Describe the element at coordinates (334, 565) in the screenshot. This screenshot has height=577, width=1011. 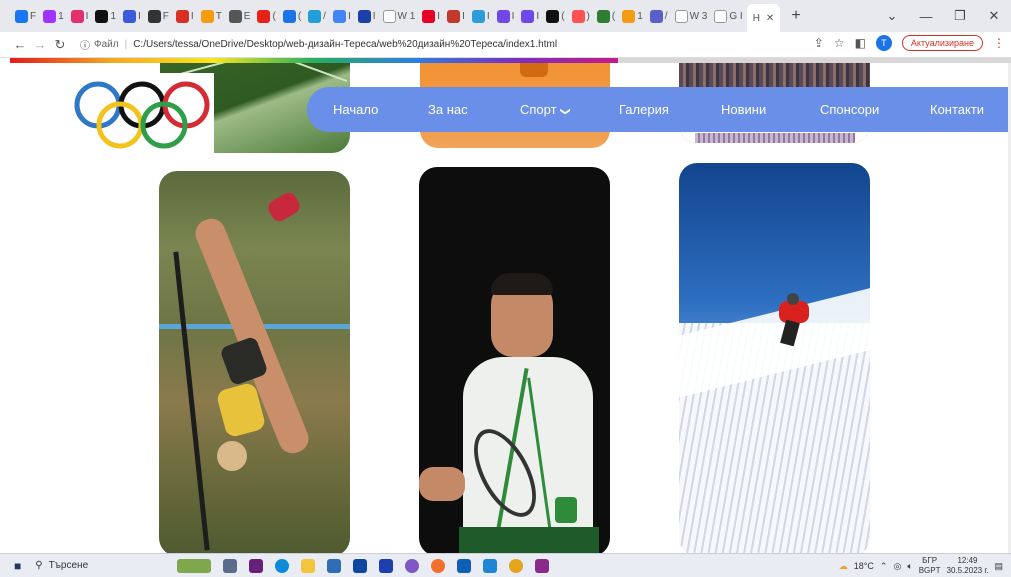
I see `store-icon` at that location.